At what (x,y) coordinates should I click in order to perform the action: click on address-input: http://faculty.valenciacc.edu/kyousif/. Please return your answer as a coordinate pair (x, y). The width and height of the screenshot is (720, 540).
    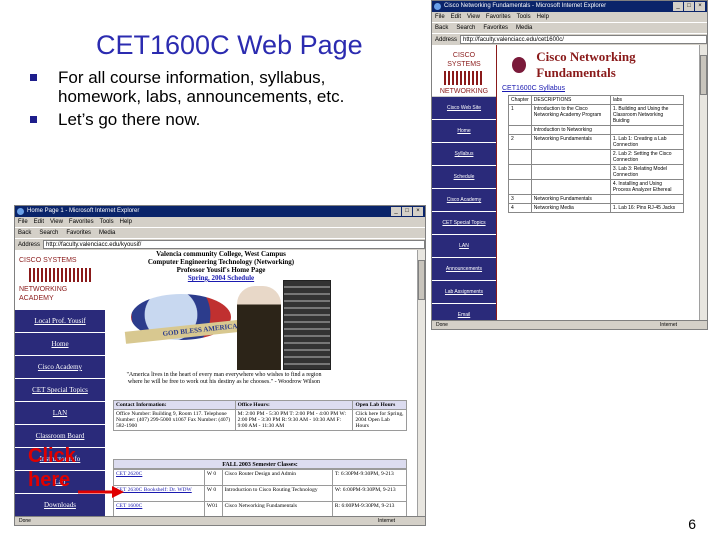
    Looking at the image, I should click on (234, 244).